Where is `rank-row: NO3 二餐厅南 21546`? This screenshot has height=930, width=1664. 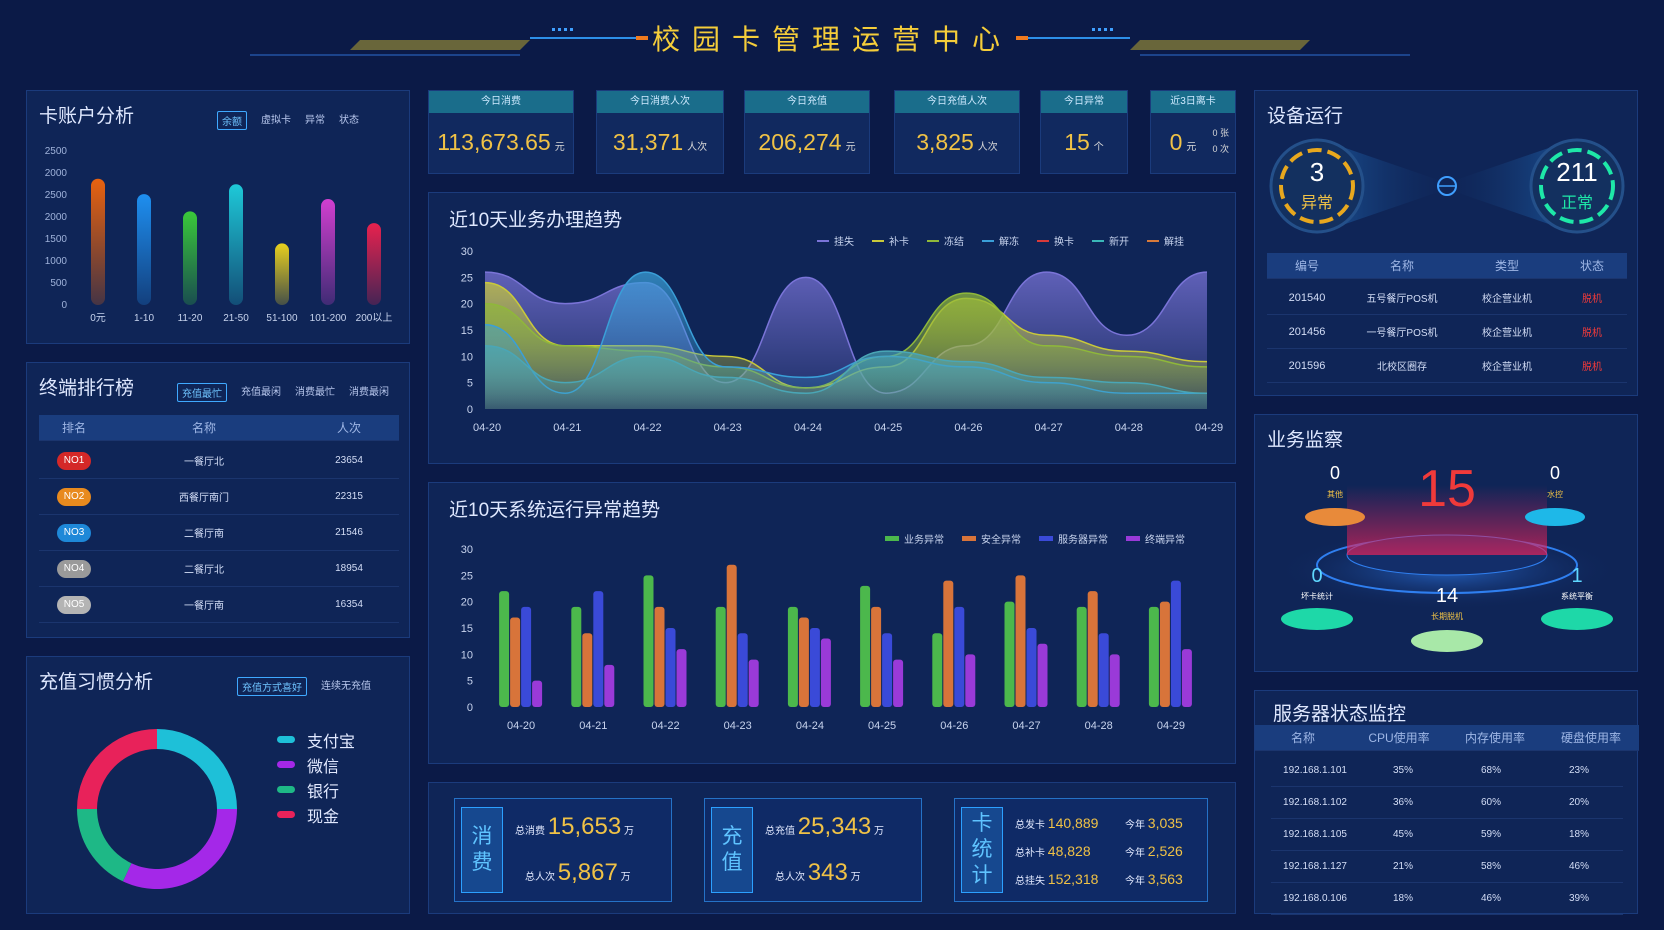
rank-row: NO3 二餐厅南 21546 is located at coordinates (219, 533).